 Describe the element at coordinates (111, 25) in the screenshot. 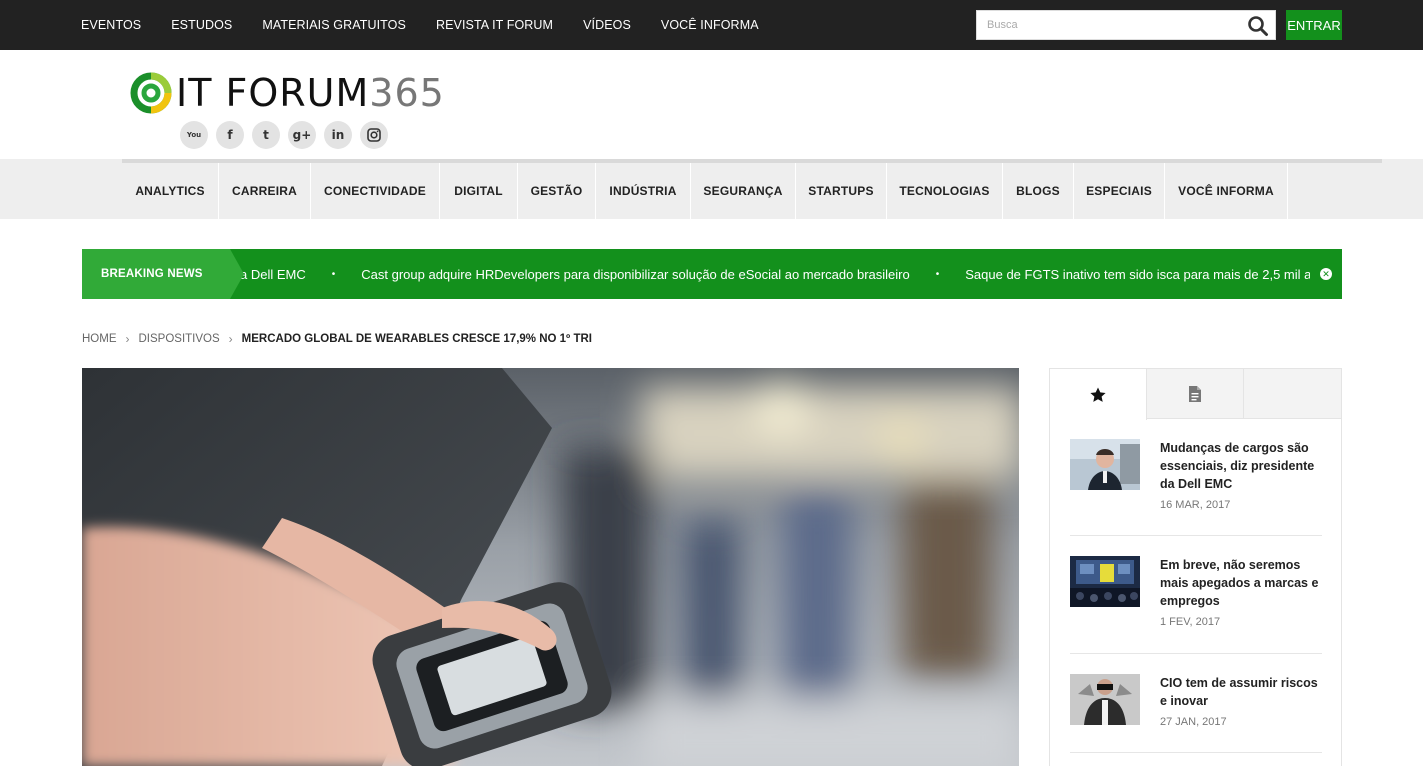

I see `topnav-eventos: EVENTOS` at that location.